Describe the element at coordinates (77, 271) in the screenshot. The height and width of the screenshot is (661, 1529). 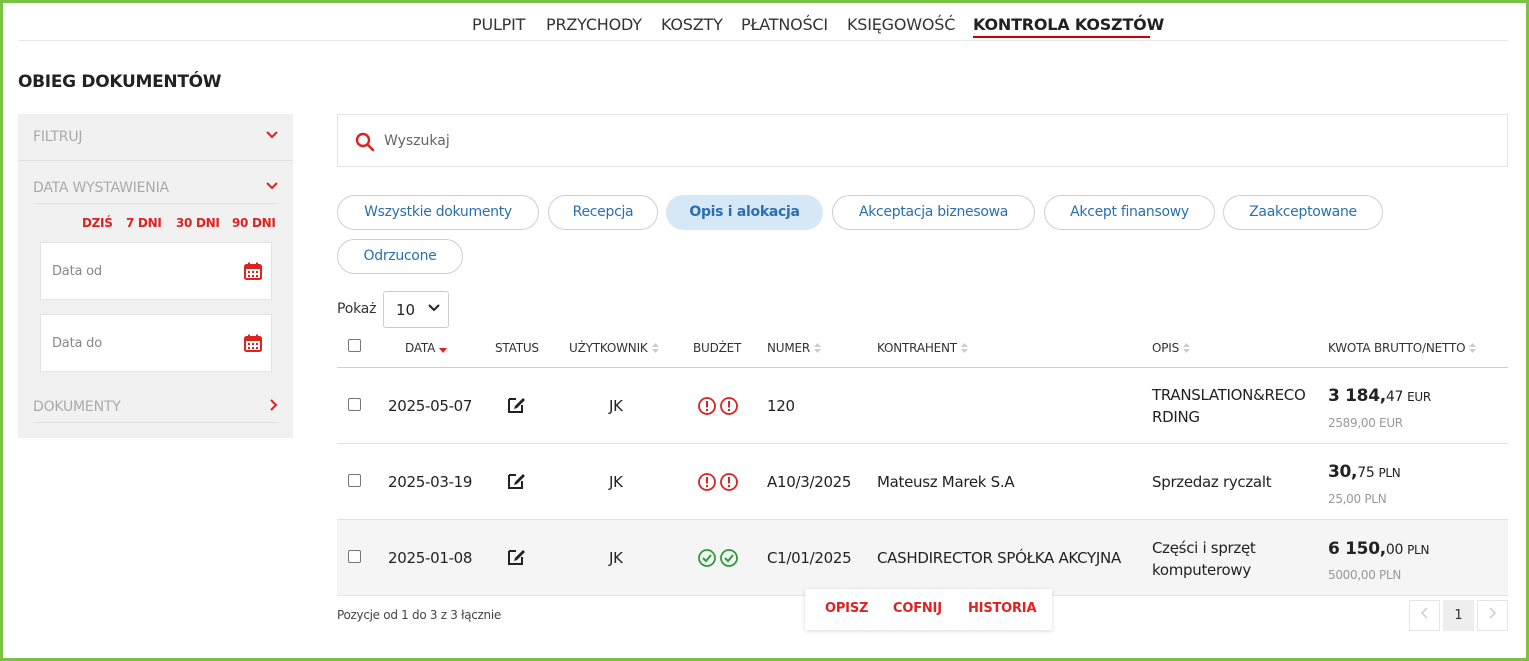
I see `date-from-placeholder: Data od` at that location.